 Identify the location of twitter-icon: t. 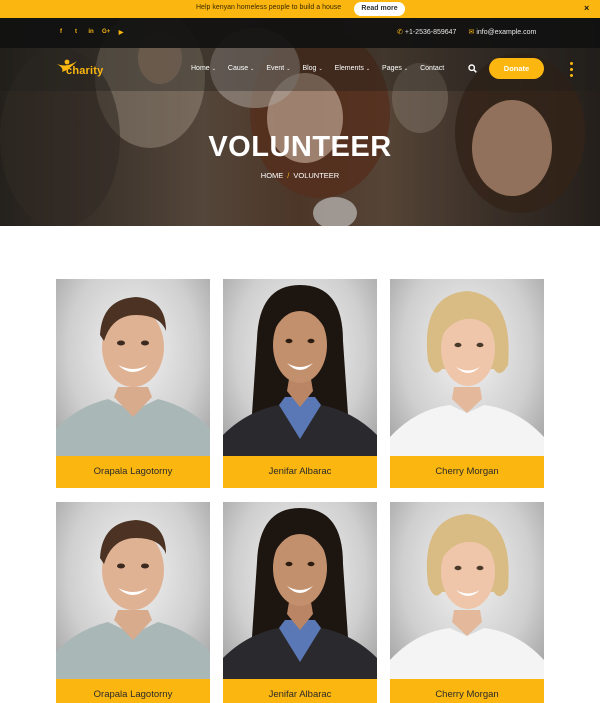
(76, 32).